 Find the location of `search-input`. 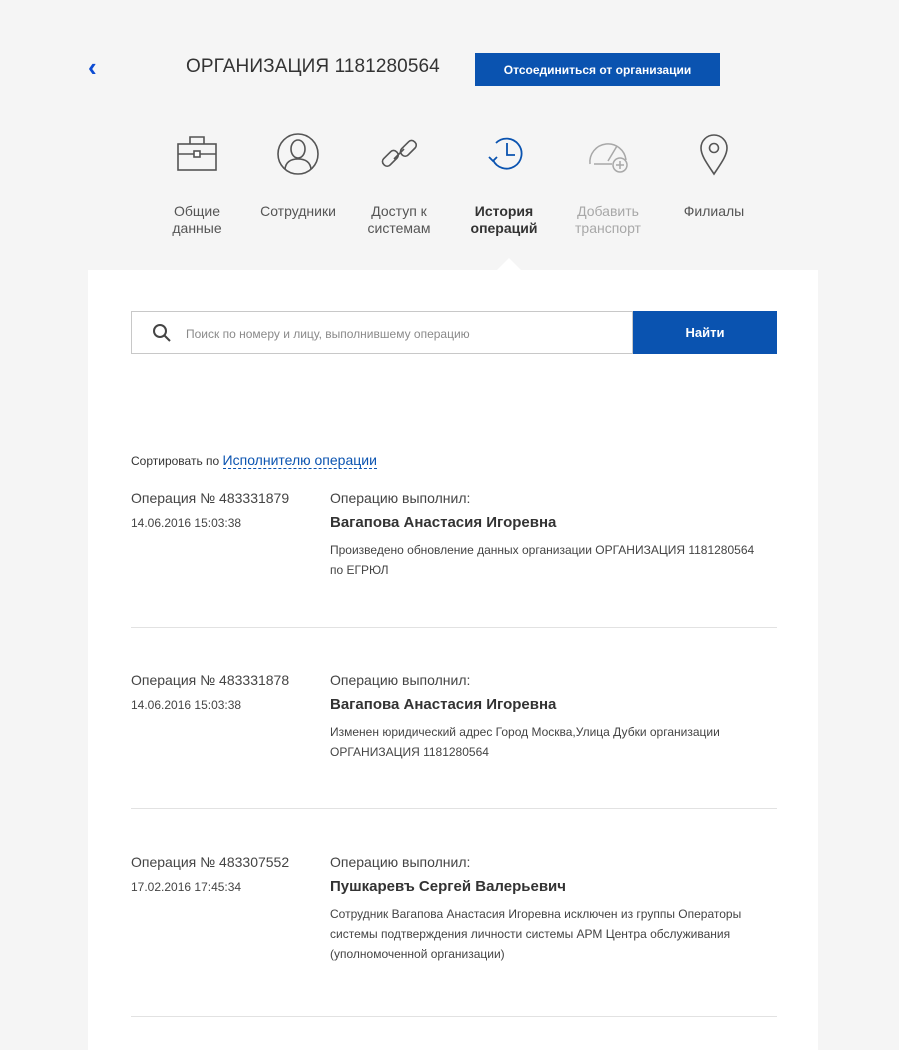

search-input is located at coordinates (406, 333).